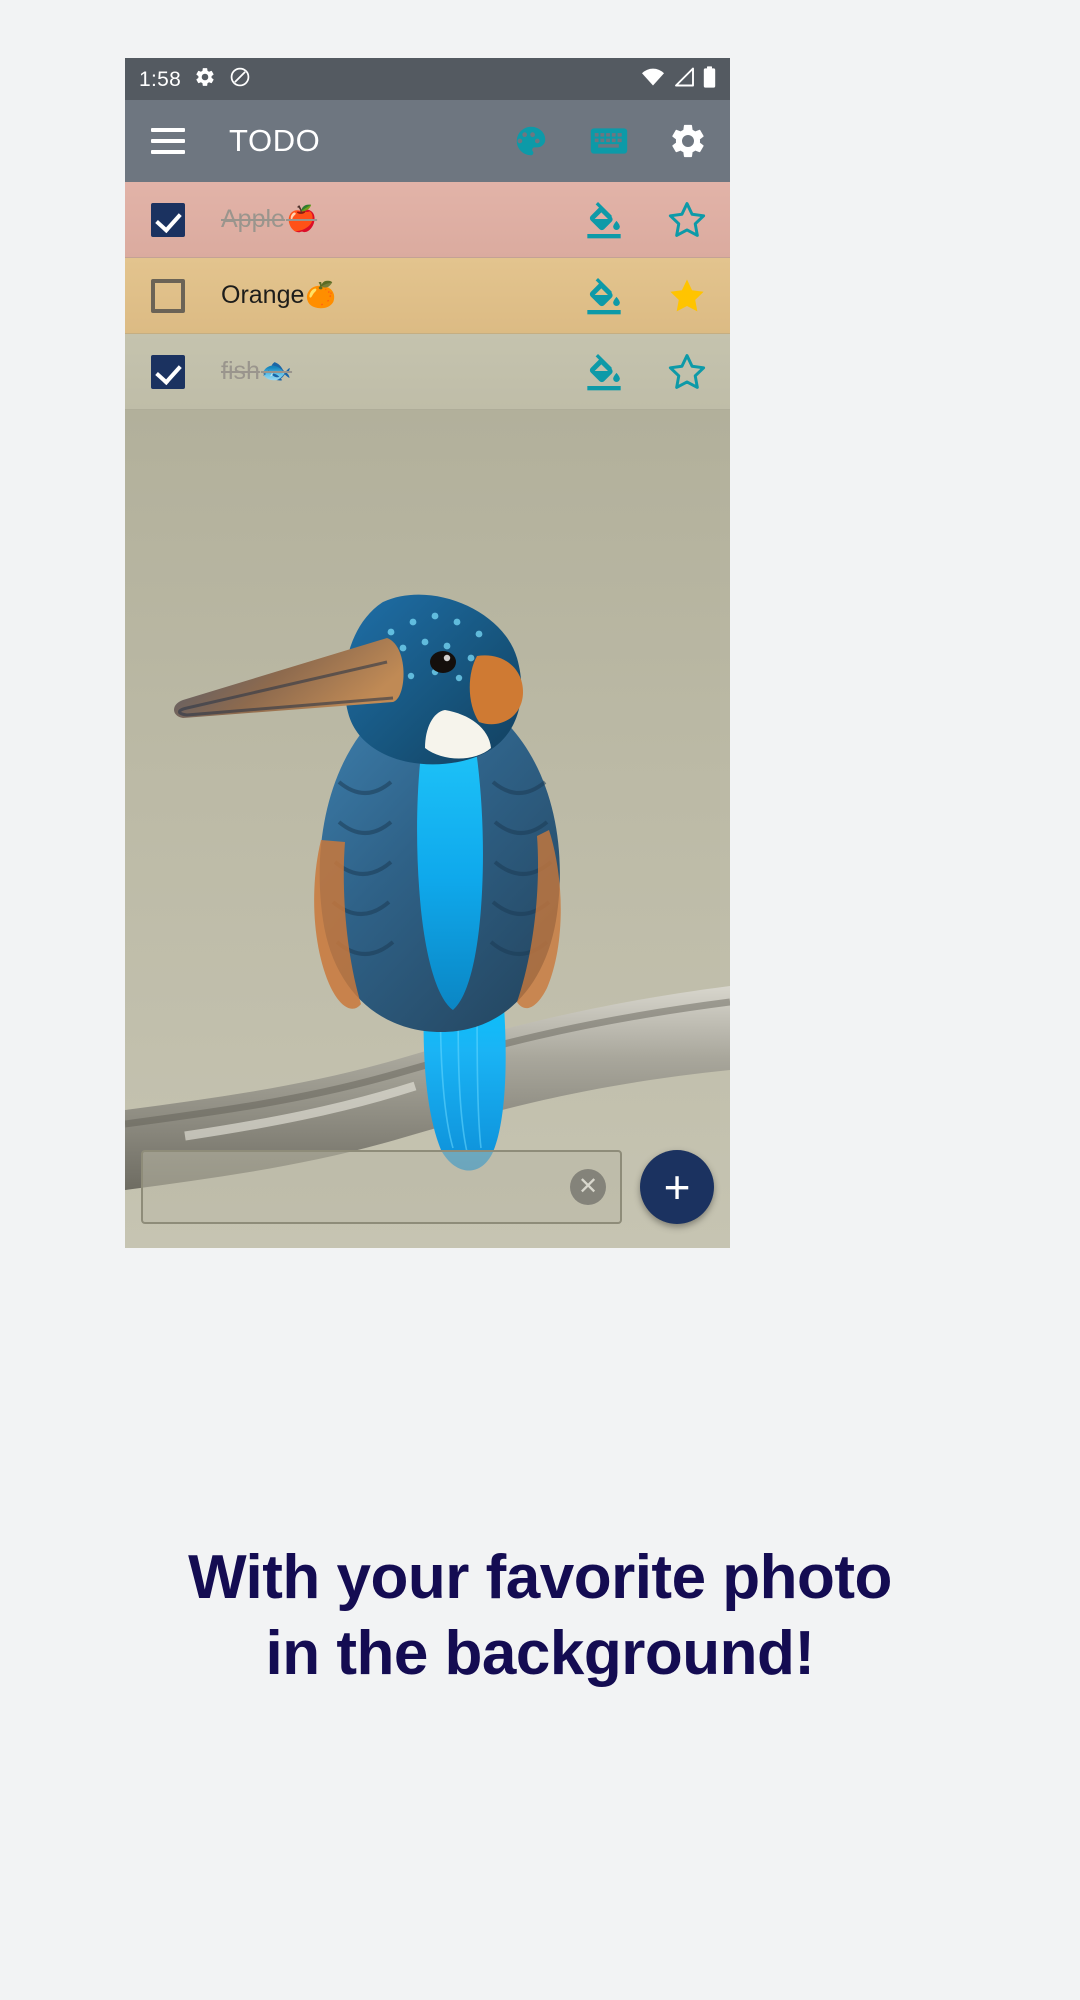 The width and height of the screenshot is (1080, 2000). What do you see at coordinates (588, 1187) in the screenshot?
I see `clear-circle-icon: ✕` at bounding box center [588, 1187].